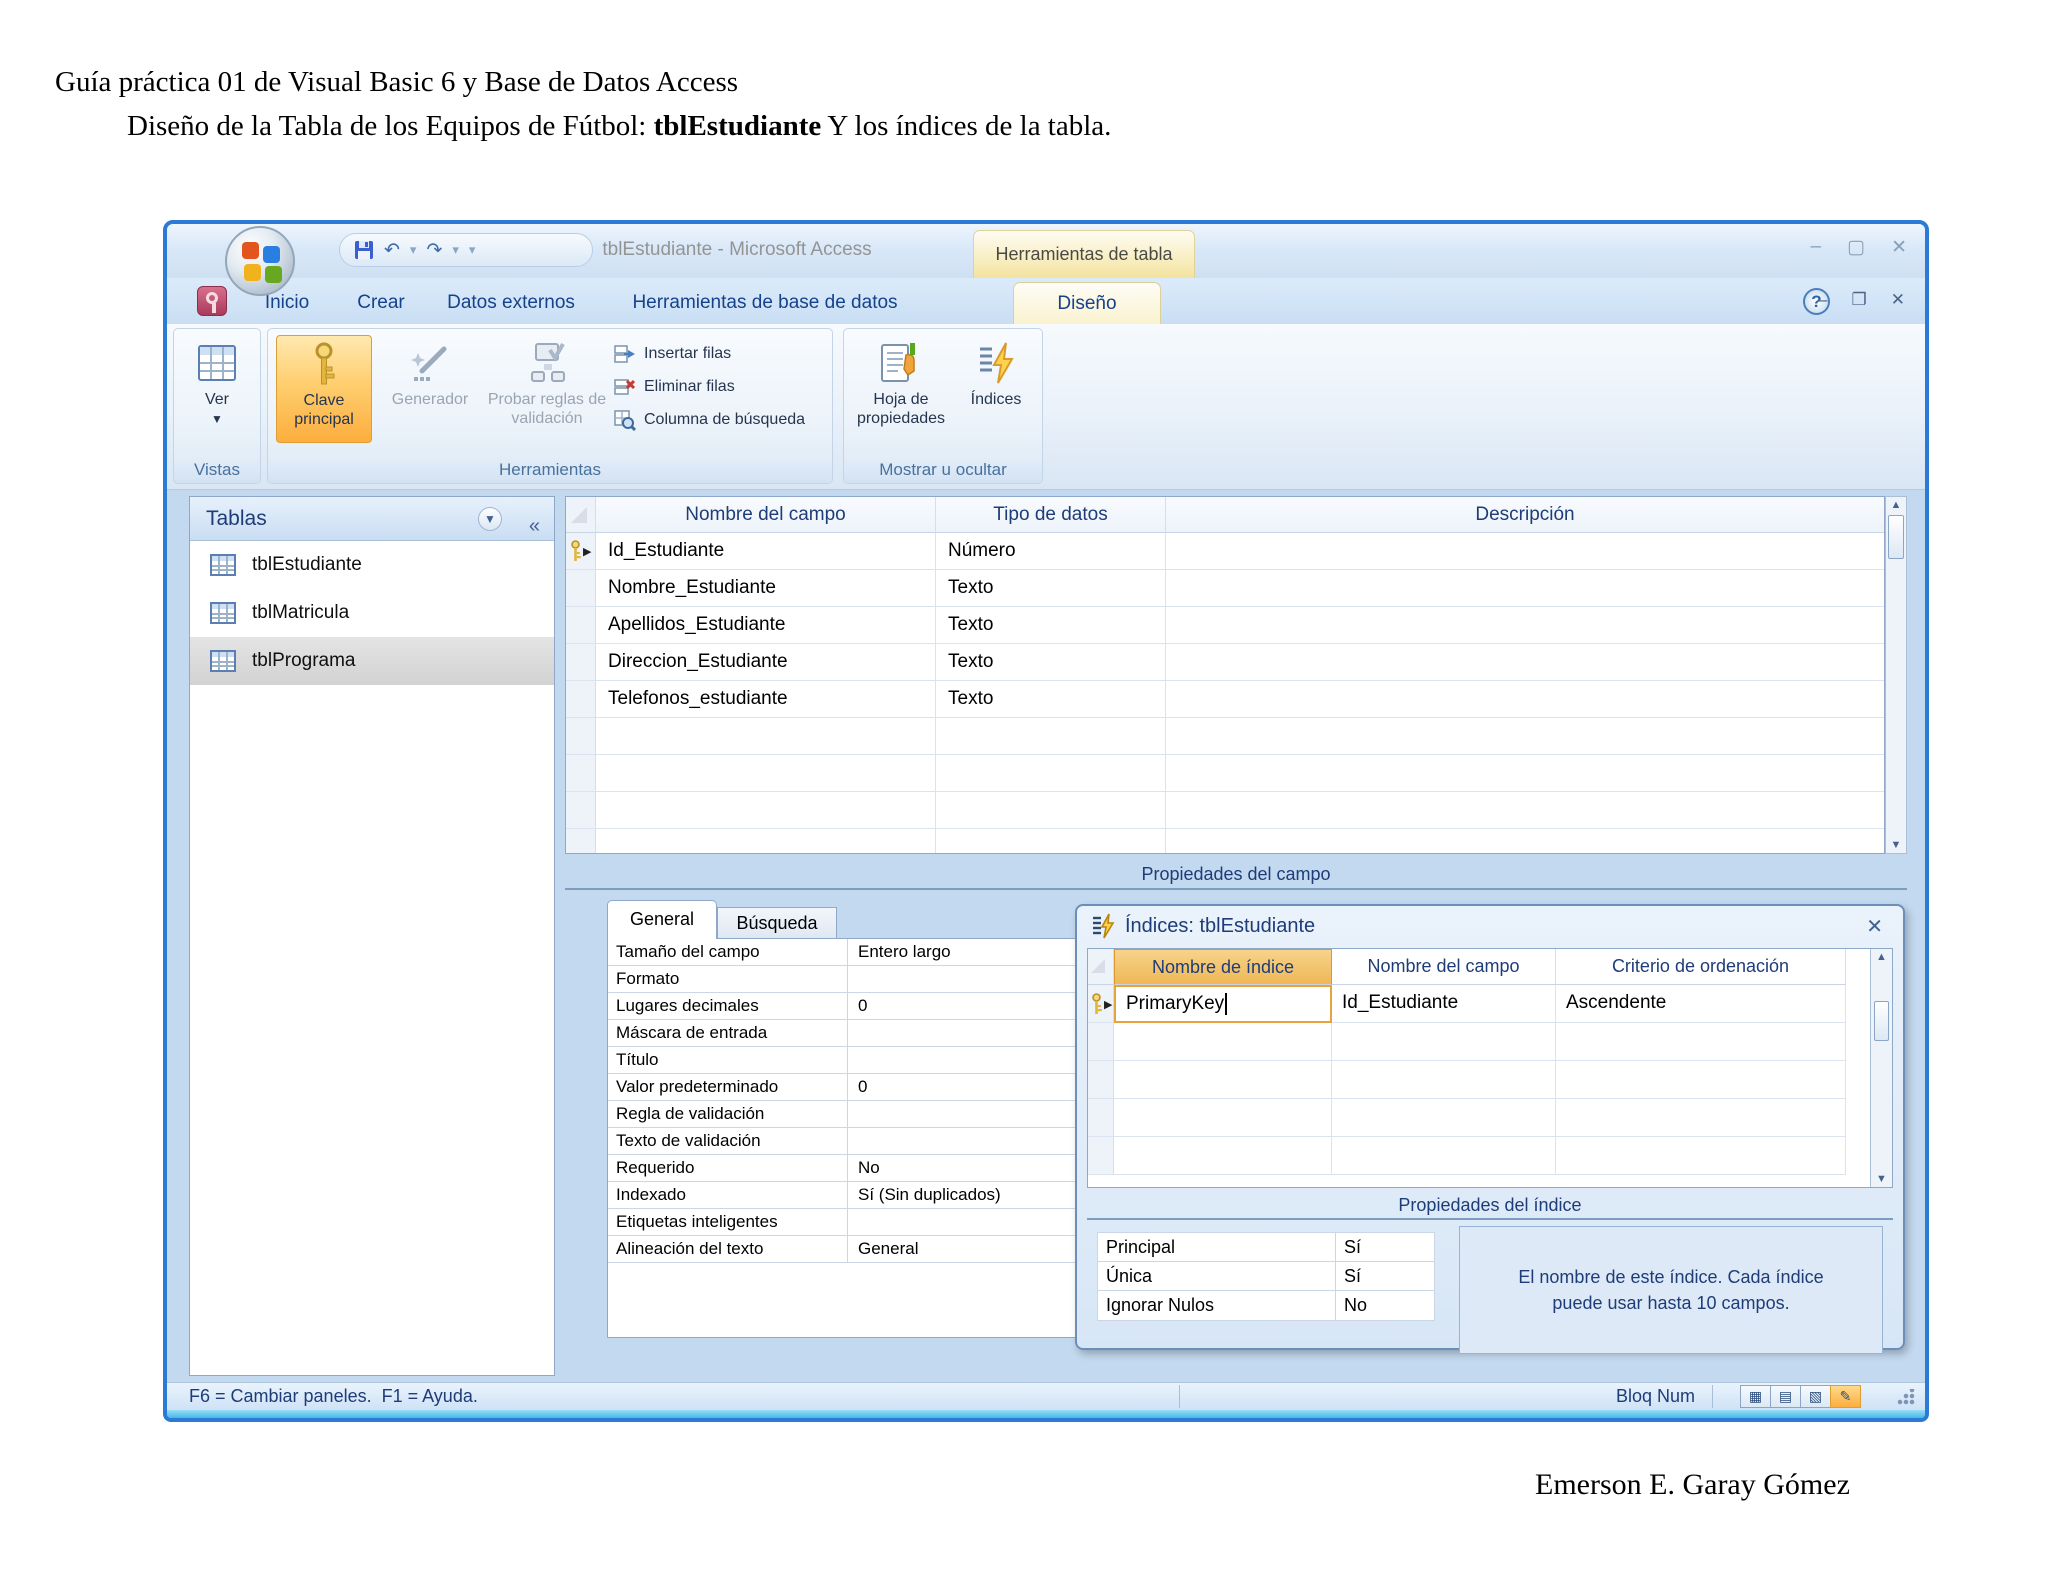  I want to click on column-header-sort-order: Criterio de ordenación, so click(1701, 967).